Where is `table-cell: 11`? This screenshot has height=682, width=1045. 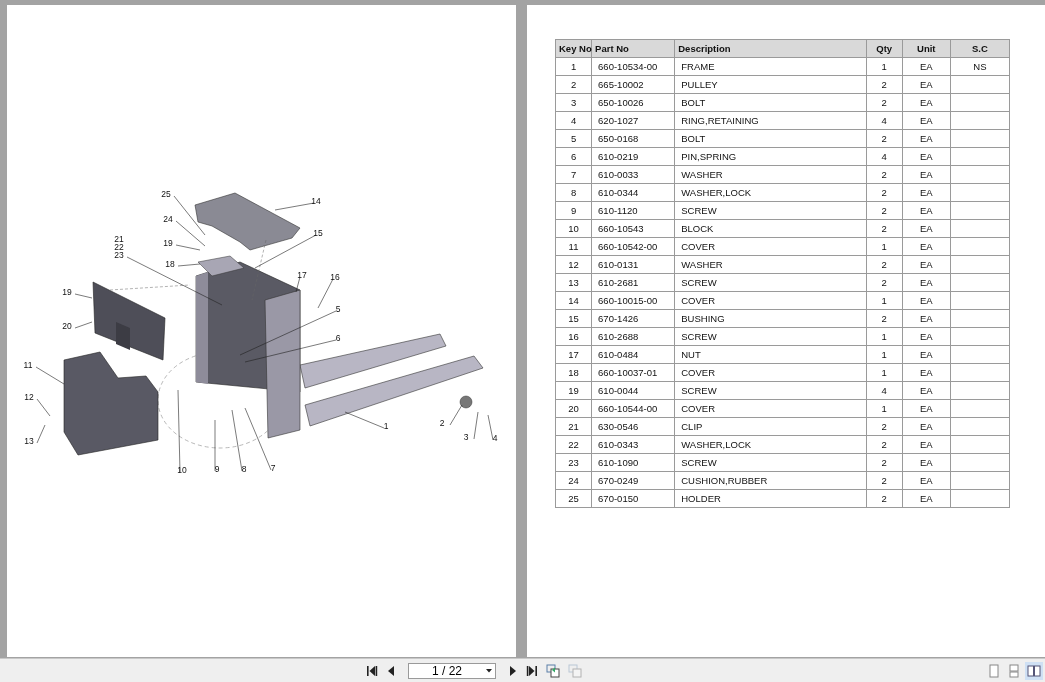
table-cell: 11 is located at coordinates (573, 246).